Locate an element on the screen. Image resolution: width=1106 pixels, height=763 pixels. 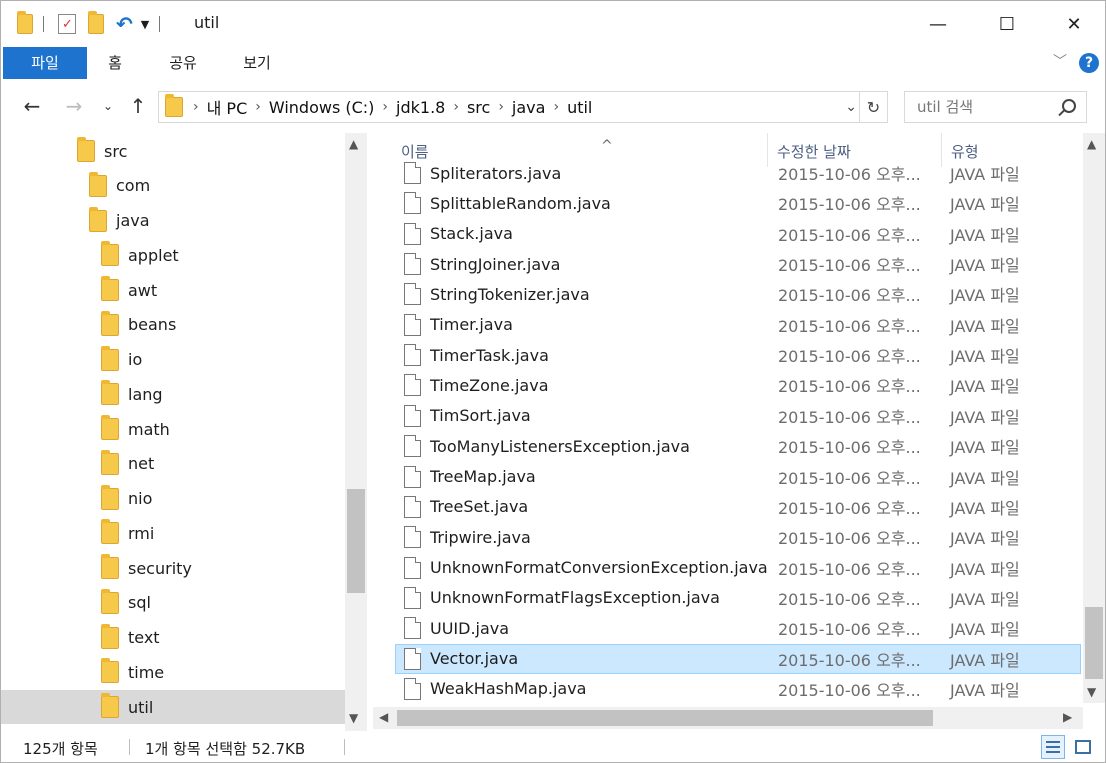
file-row: Tripwire.java 2015-10-06 오후... JAVA 파일 is located at coordinates (738, 537).